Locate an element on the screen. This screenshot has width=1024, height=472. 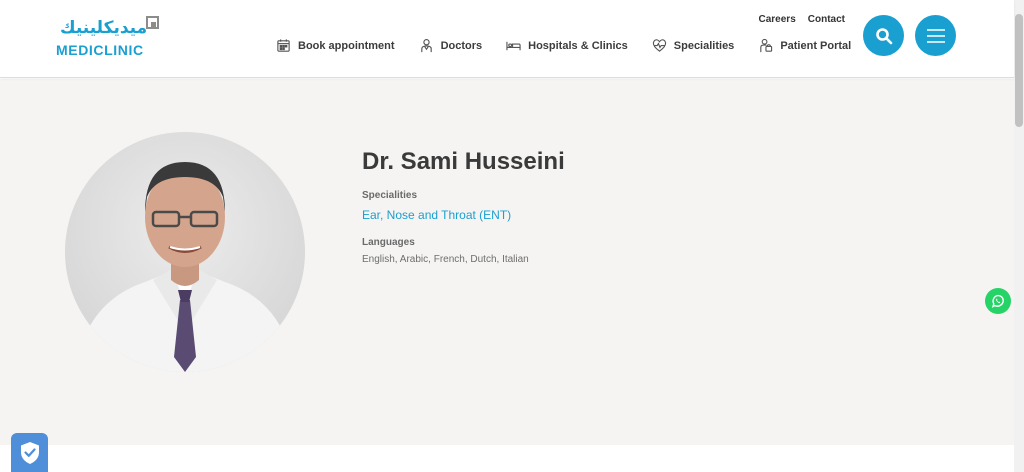
scrollbar-thumb is located at coordinates (1019, 70).